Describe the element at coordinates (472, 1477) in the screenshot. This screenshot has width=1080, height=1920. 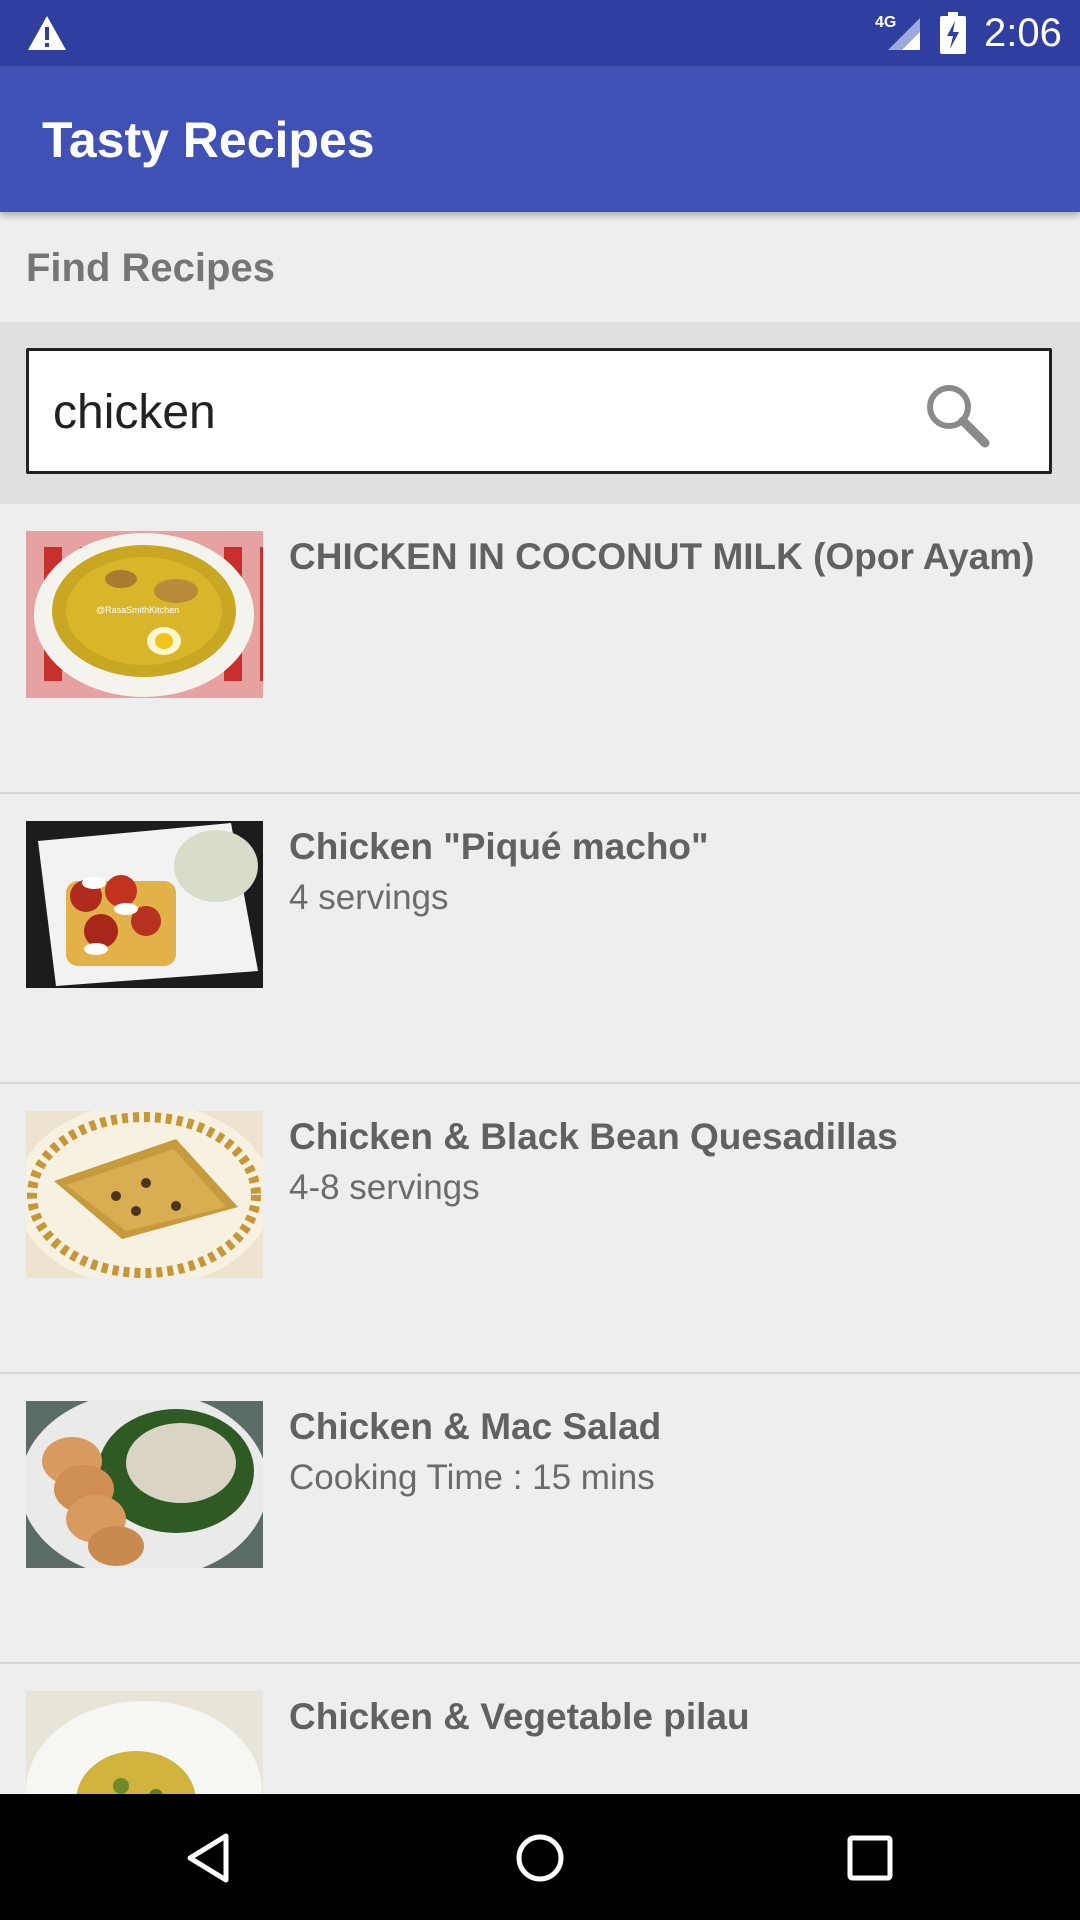
I see `recipe-cooking-time: Cooking Time : 15 mins` at that location.